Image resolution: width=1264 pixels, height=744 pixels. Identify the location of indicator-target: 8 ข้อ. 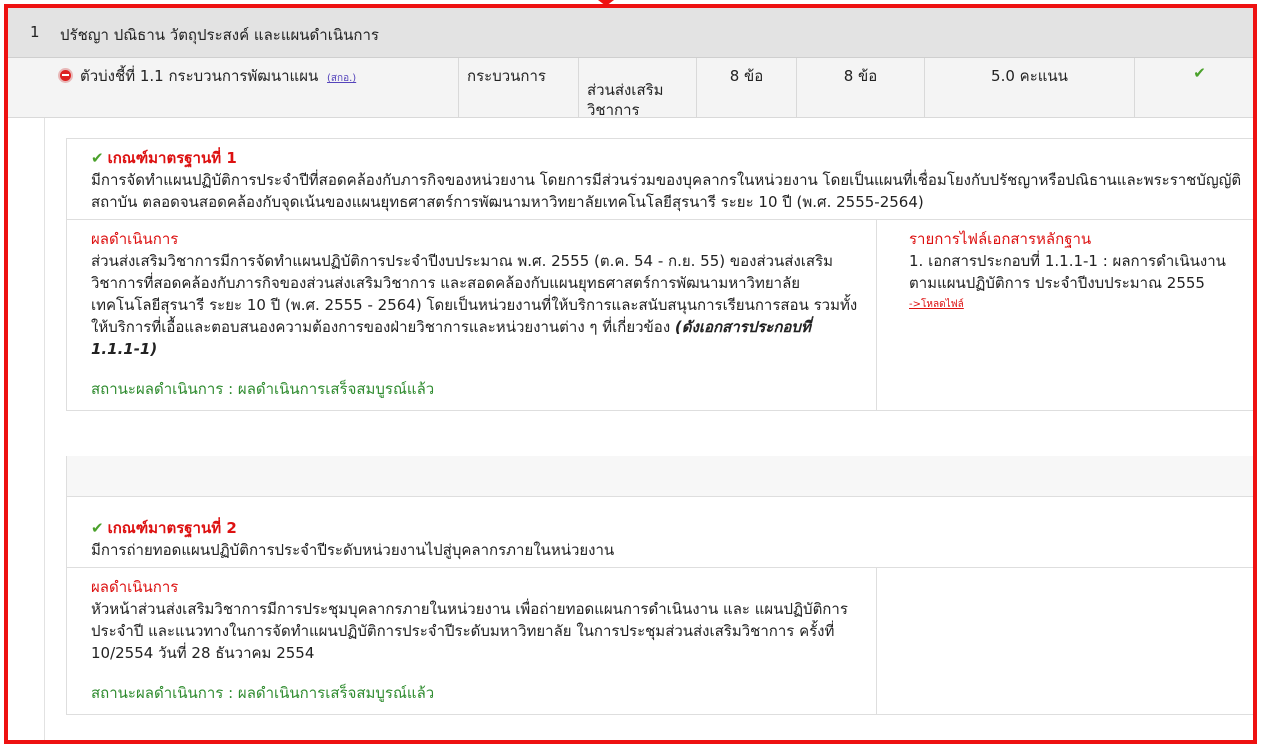
(746, 76).